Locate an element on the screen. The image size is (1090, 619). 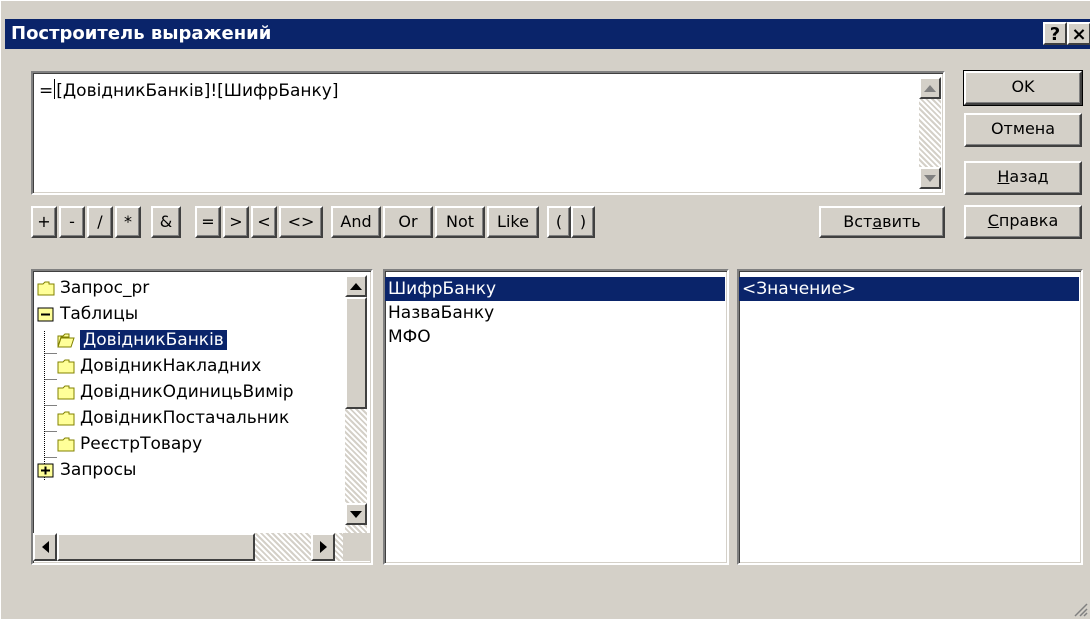
operator-label: And is located at coordinates (356, 221).